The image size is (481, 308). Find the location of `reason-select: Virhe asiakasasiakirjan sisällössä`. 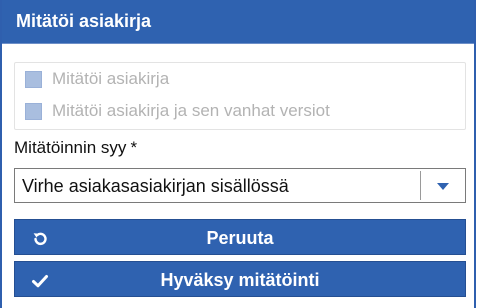

reason-select: Virhe asiakasasiakirjan sisällössä is located at coordinates (240, 185).